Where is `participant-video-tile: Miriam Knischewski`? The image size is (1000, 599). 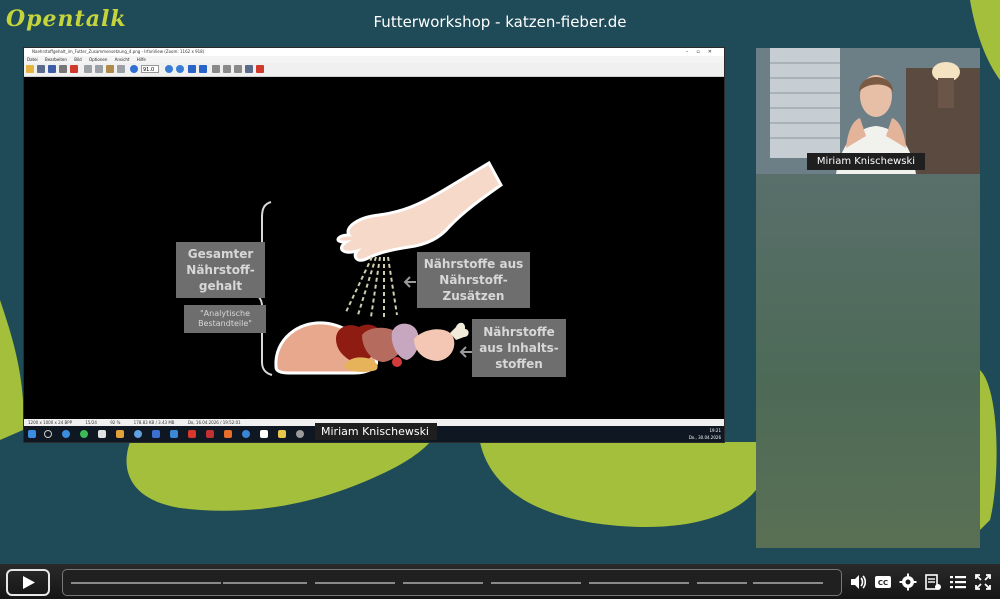
participant-video-tile: Miriam Knischewski is located at coordinates (868, 111).